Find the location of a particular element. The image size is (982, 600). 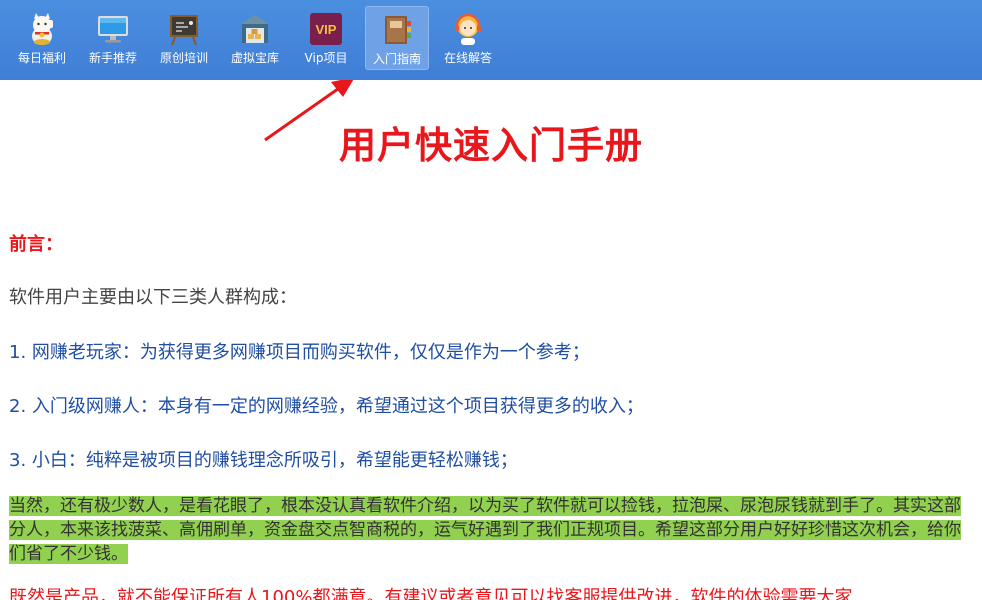

toolbar-item-virtual-vault: 虚拟宝库 is located at coordinates (255, 40).